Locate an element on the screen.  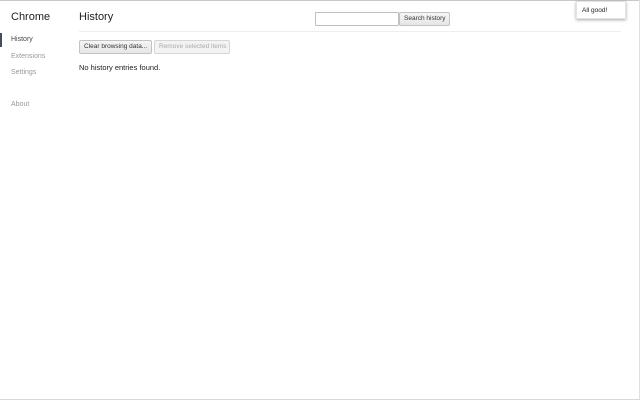
sidebar-brand: Chrome is located at coordinates (31, 17).